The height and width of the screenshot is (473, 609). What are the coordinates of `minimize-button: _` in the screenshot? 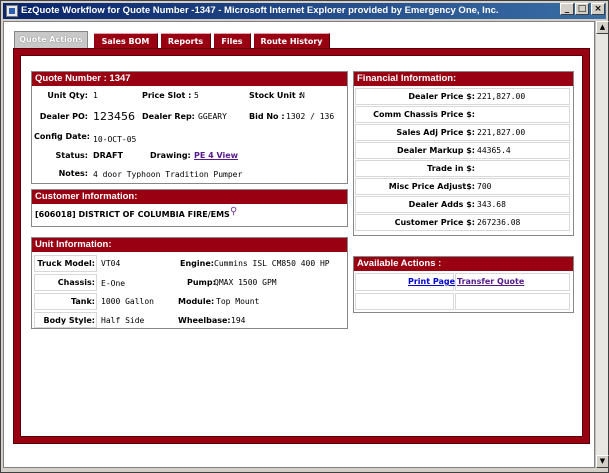 It's located at (567, 9).